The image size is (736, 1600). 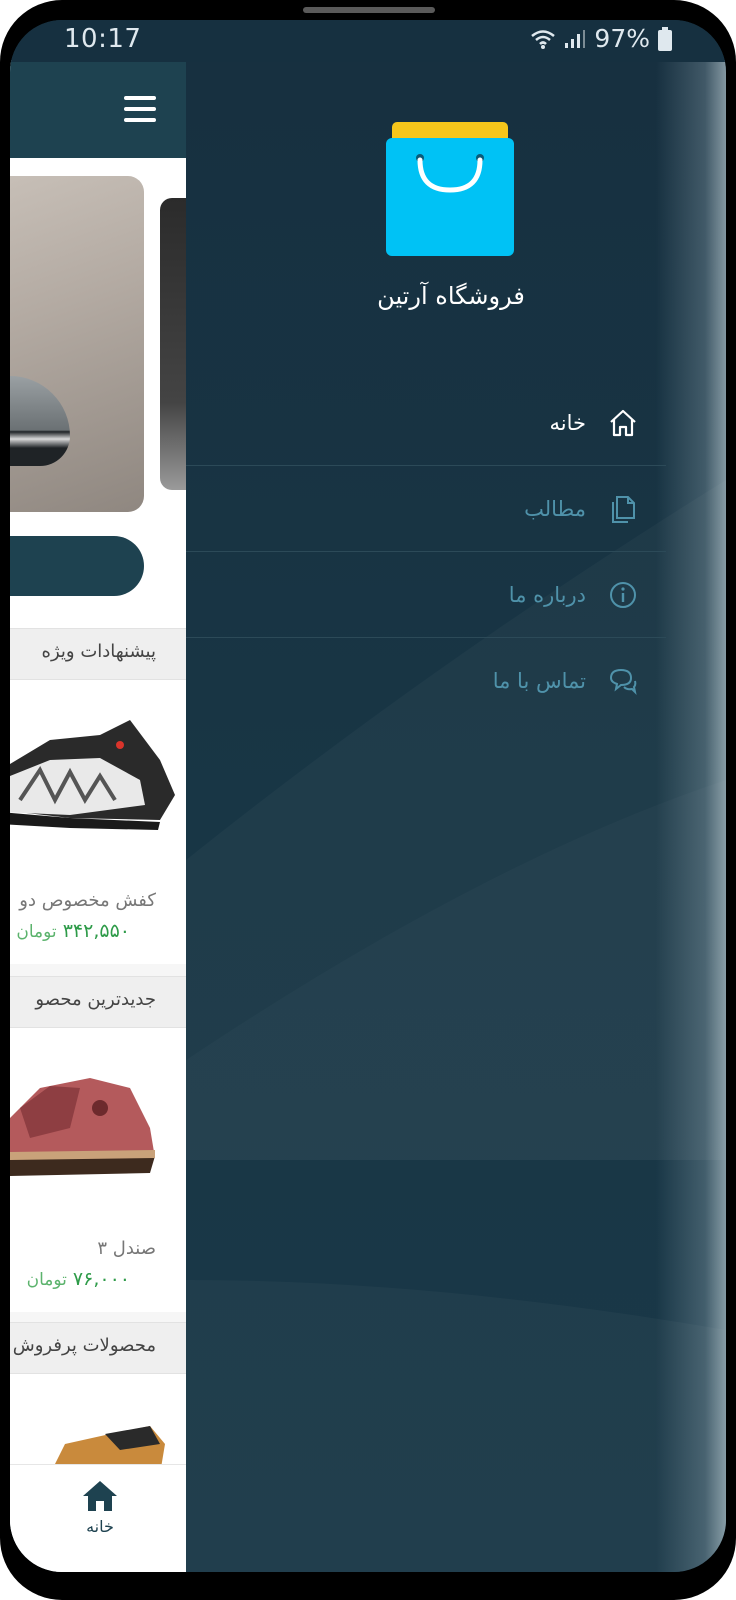 I want to click on store-name: فروشگاه آرتین, so click(x=451, y=296).